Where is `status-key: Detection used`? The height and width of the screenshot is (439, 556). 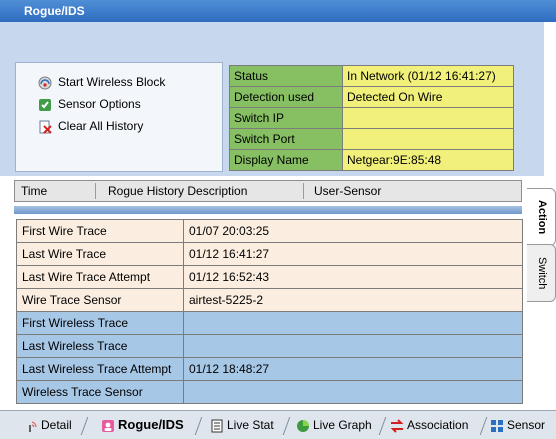 status-key: Detection used is located at coordinates (286, 97).